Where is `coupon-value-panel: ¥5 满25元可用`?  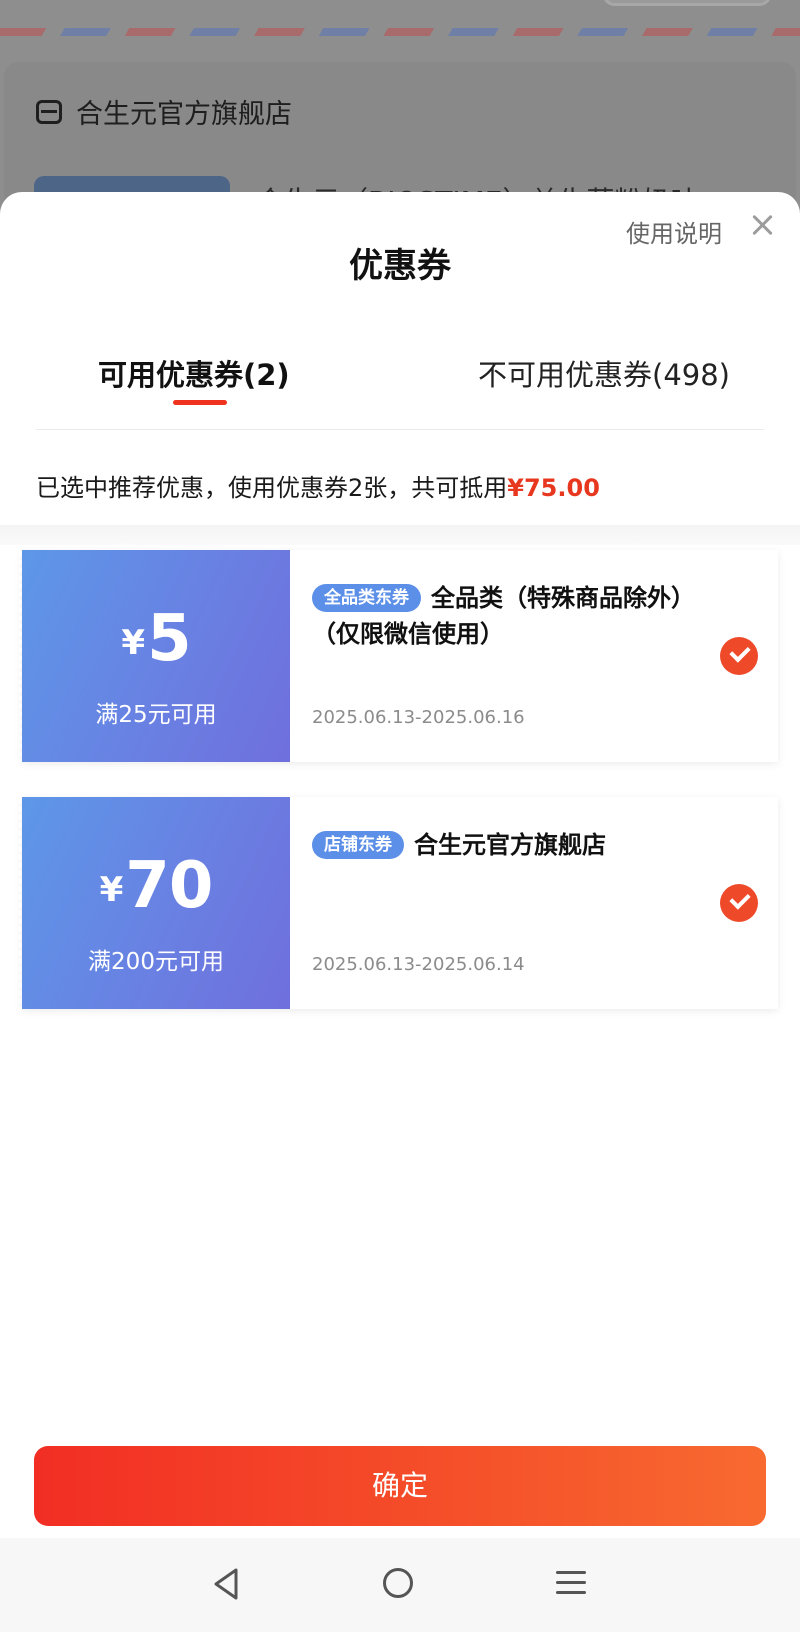
coupon-value-panel: ¥5 满25元可用 is located at coordinates (154, 656).